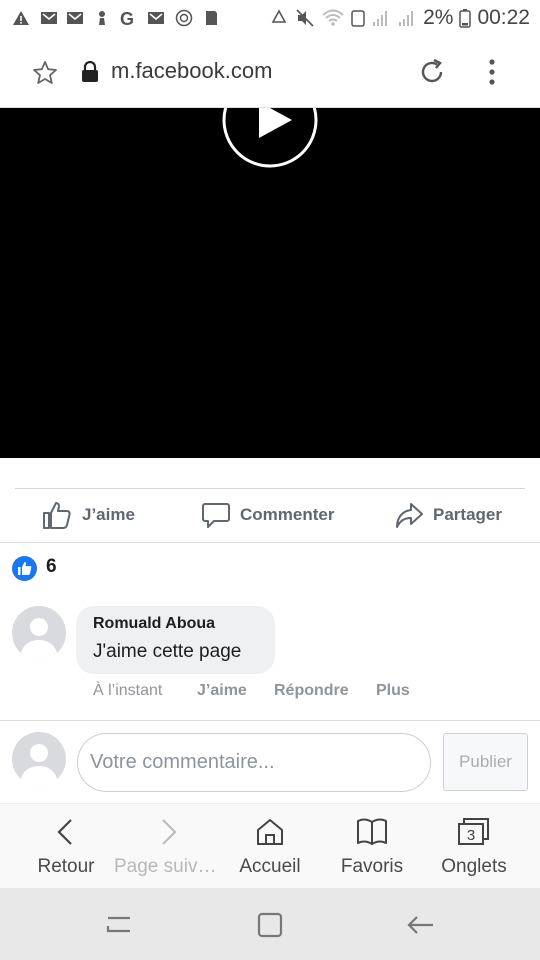 The width and height of the screenshot is (540, 960). I want to click on tabs-icon: 3, so click(473, 831).